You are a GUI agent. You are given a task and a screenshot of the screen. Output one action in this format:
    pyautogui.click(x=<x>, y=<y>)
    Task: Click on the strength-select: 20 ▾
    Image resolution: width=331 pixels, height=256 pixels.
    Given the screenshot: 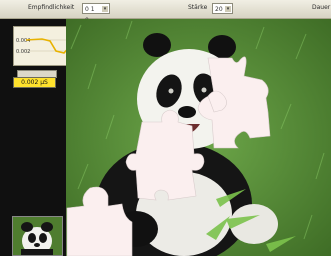 What is the action you would take?
    pyautogui.click(x=222, y=8)
    